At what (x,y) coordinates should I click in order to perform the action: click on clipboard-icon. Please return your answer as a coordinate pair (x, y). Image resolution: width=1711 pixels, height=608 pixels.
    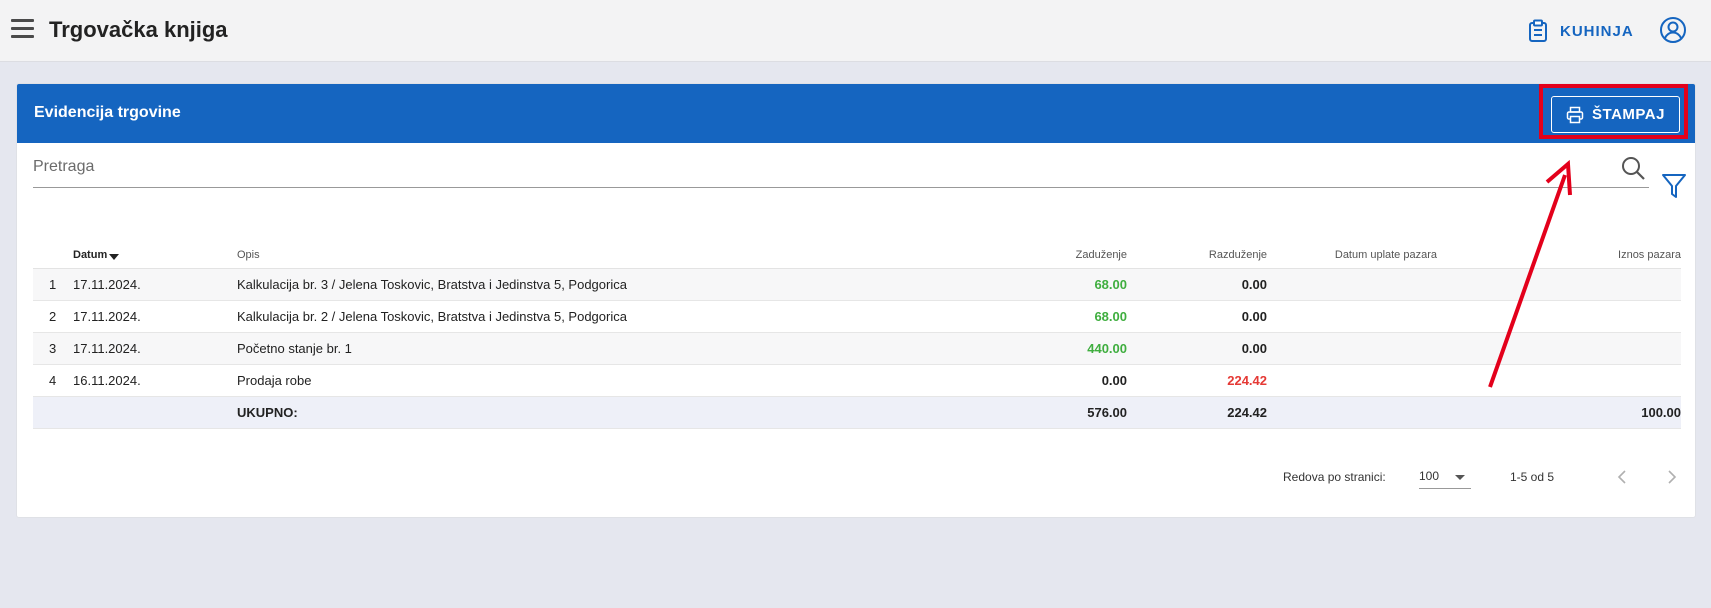
    Looking at the image, I should click on (1538, 30).